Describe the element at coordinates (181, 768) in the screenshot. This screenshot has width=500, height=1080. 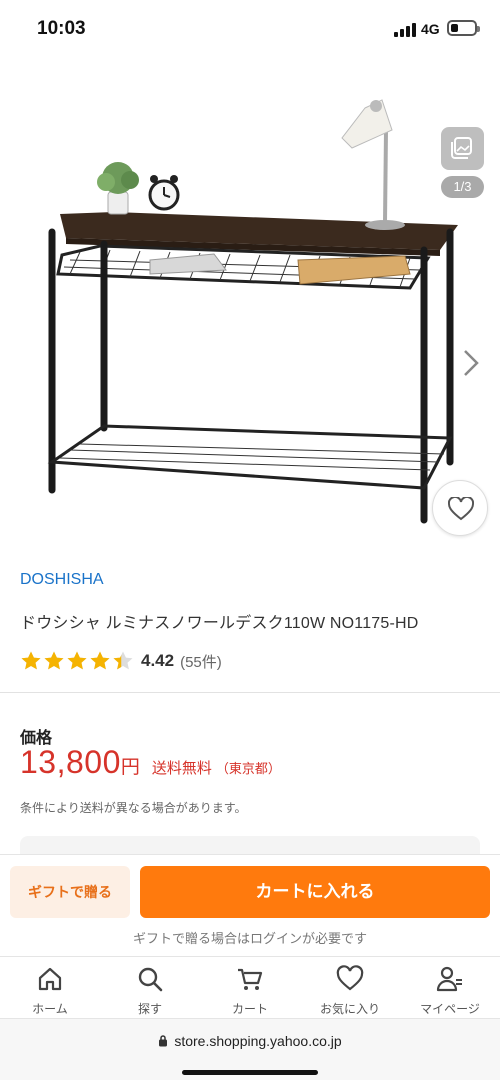
I see `shipping-label: 送料無料` at that location.